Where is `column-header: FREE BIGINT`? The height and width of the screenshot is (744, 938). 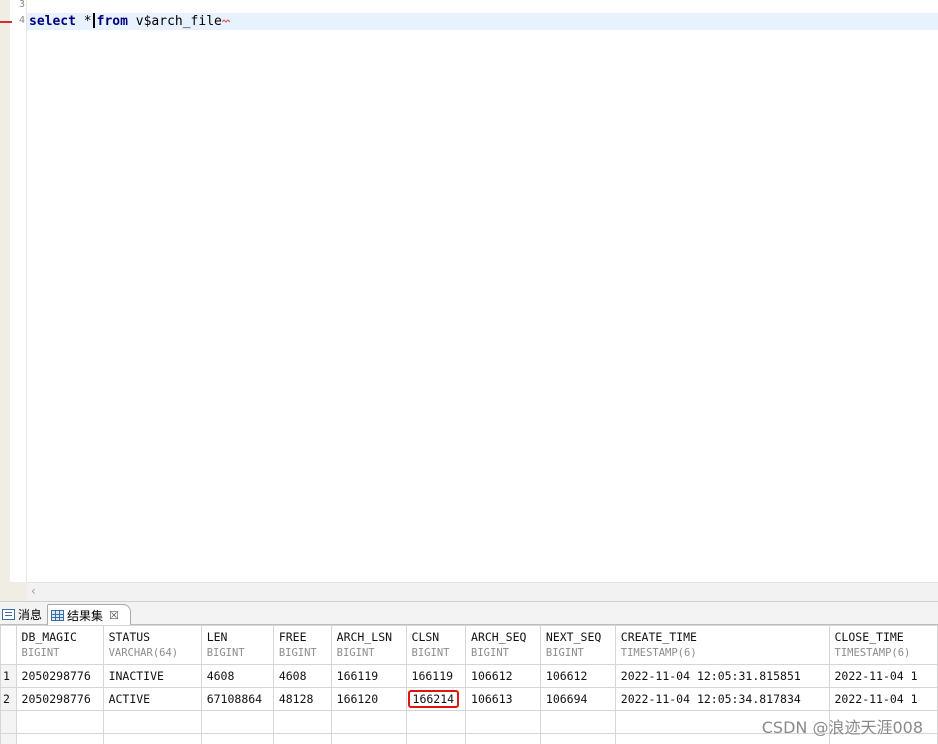
column-header: FREE BIGINT is located at coordinates (302, 645).